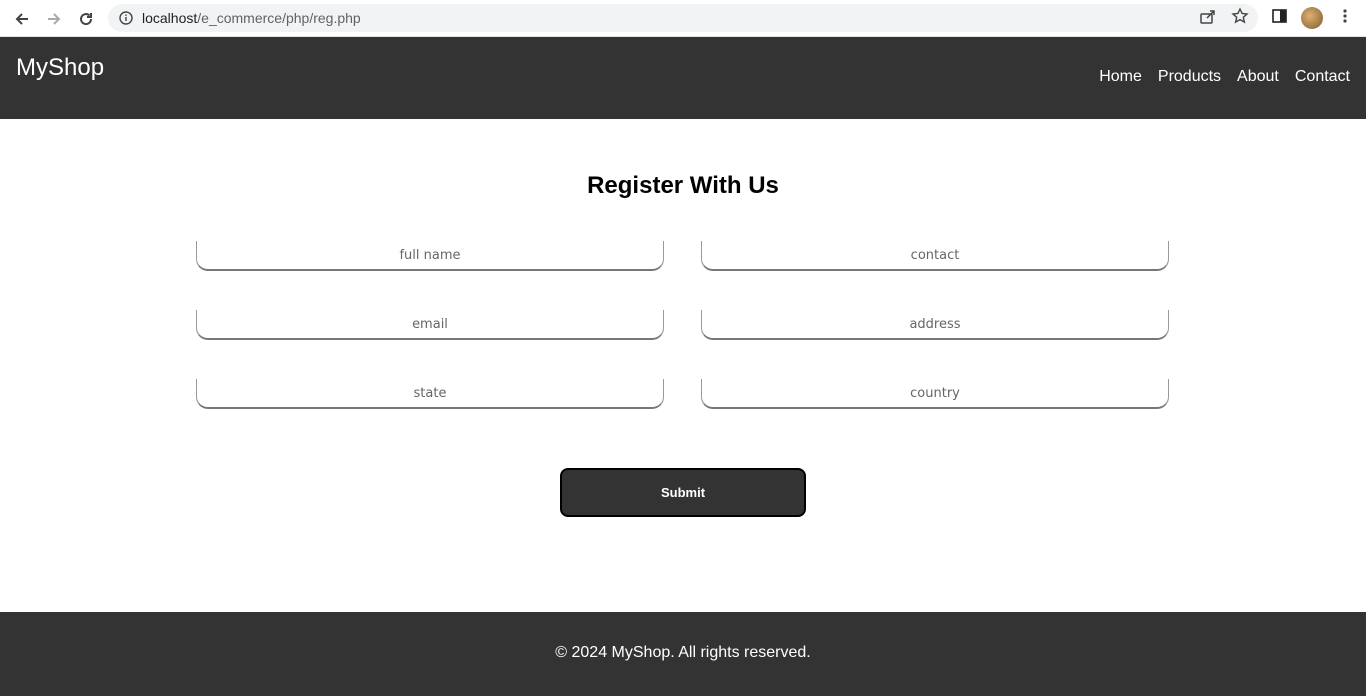 Image resolution: width=1366 pixels, height=696 pixels. Describe the element at coordinates (430, 325) in the screenshot. I see `email-input` at that location.